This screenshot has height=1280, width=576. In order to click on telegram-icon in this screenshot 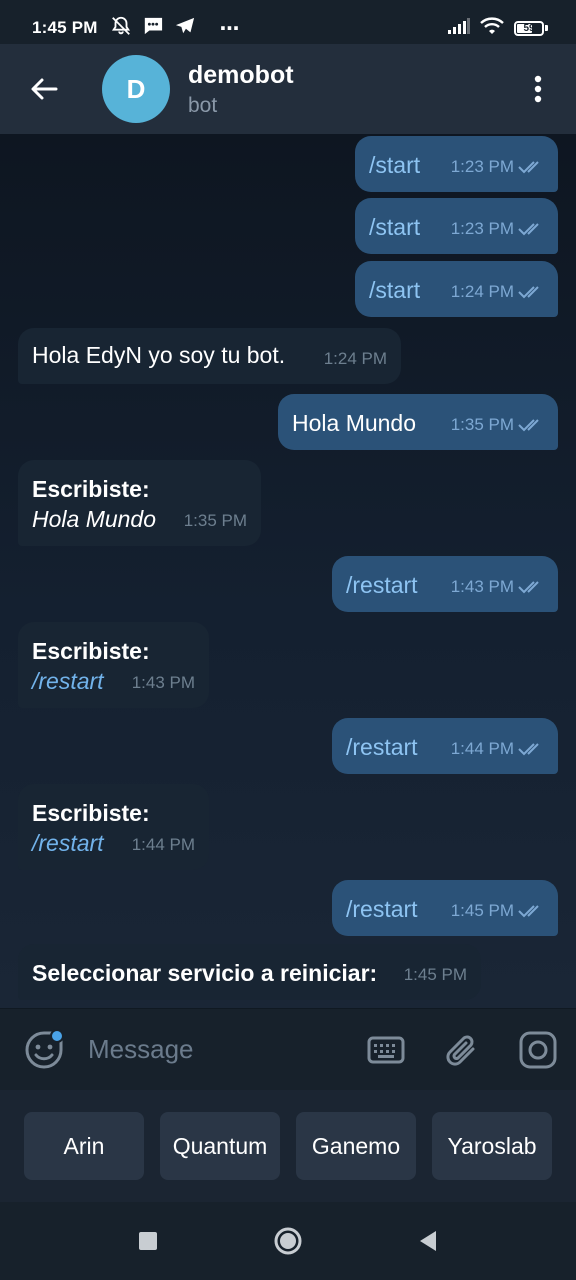, I will do `click(185, 28)`.